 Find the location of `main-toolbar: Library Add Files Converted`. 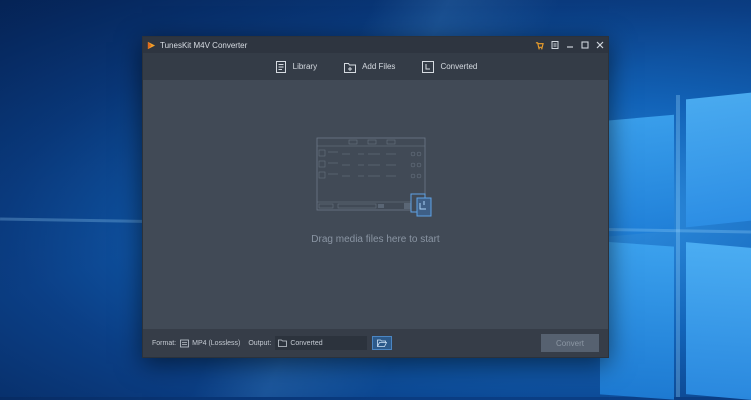

main-toolbar: Library Add Files Converted is located at coordinates (375, 66).